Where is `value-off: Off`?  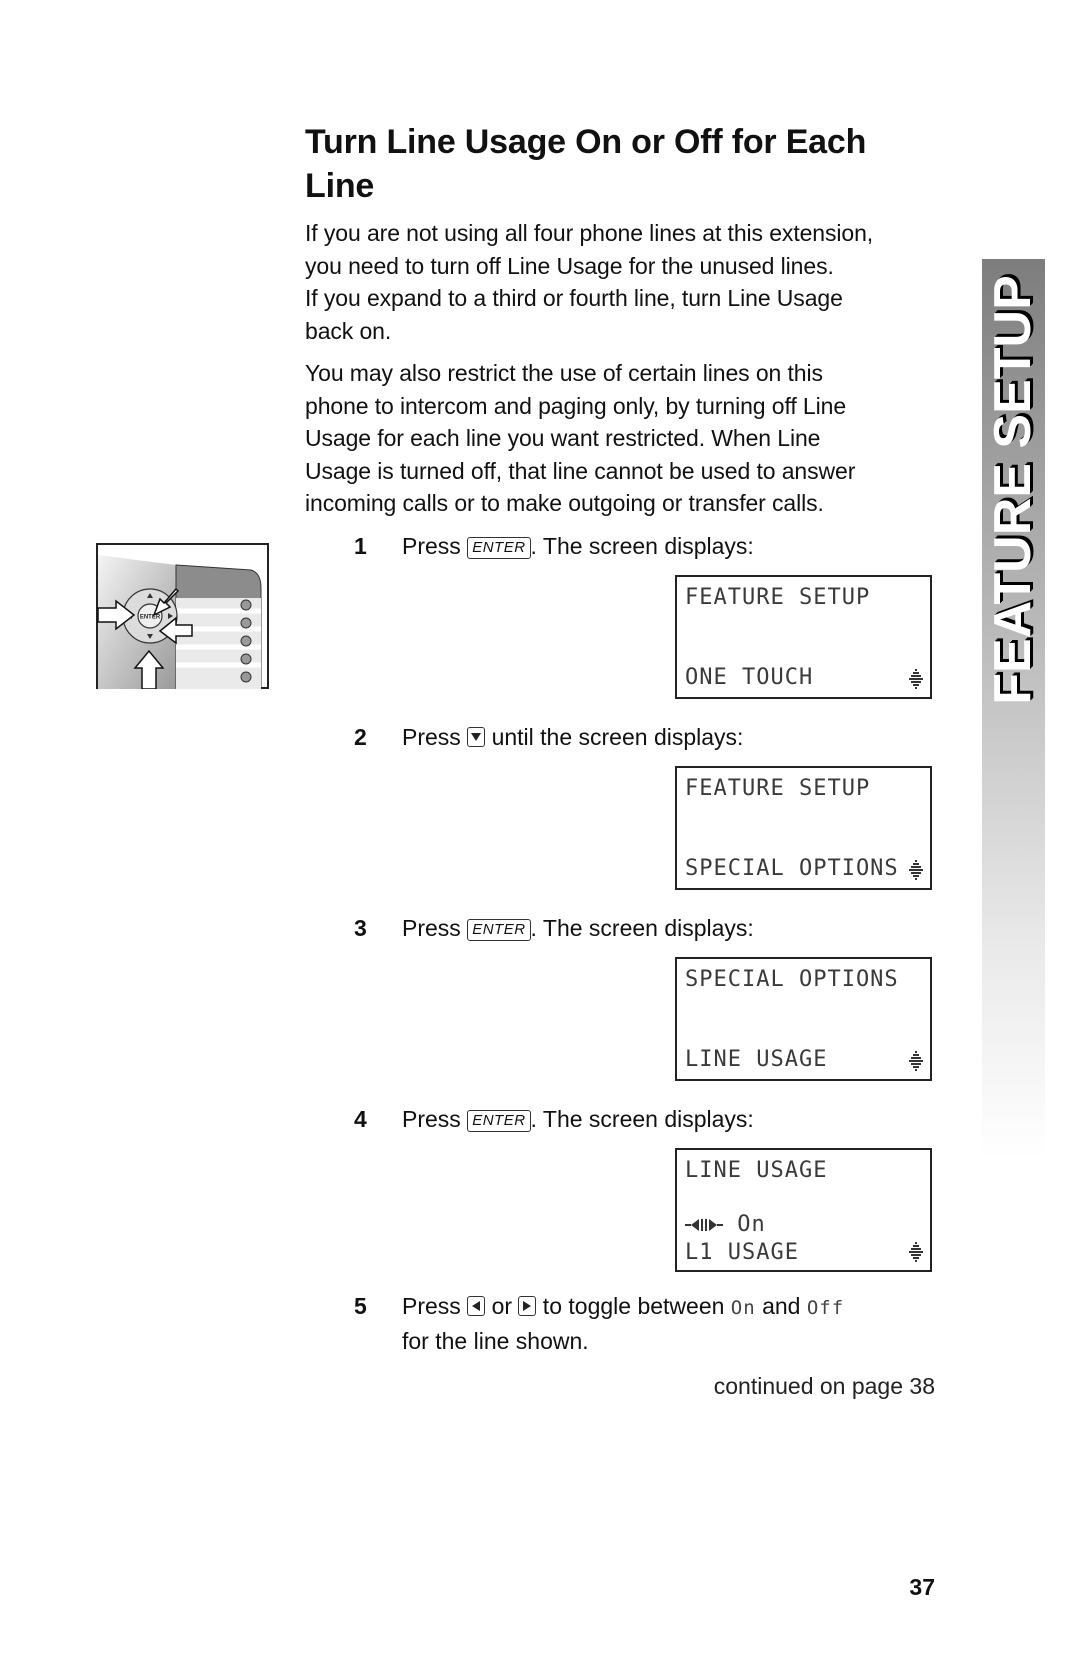
value-off: Off is located at coordinates (825, 1308).